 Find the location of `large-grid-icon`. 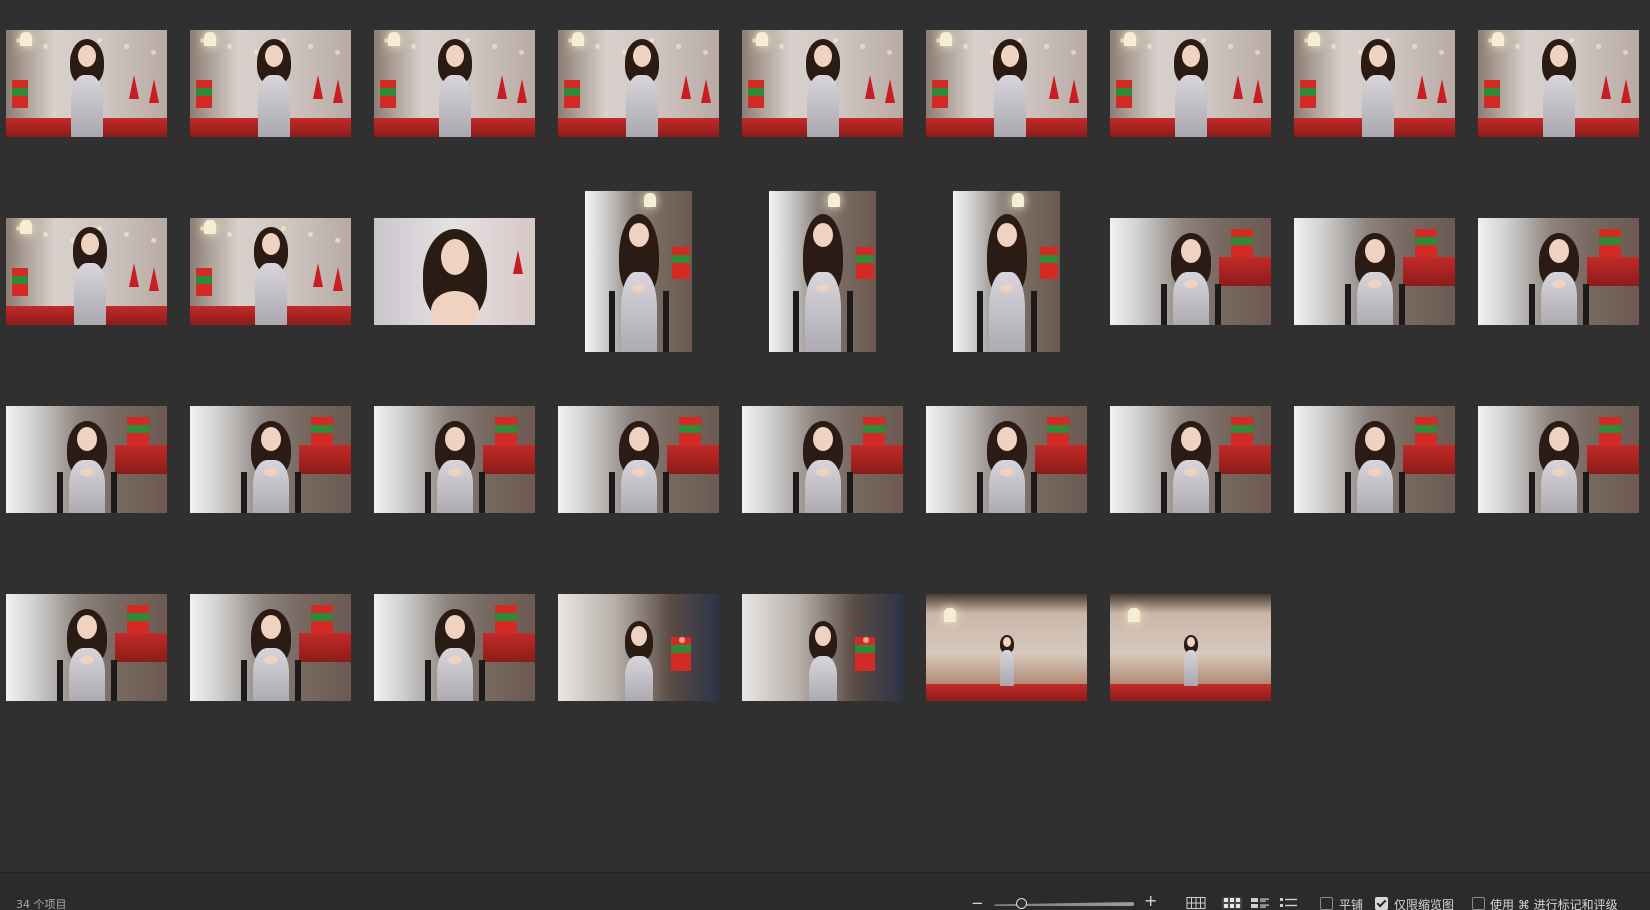

large-grid-icon is located at coordinates (1196, 903).